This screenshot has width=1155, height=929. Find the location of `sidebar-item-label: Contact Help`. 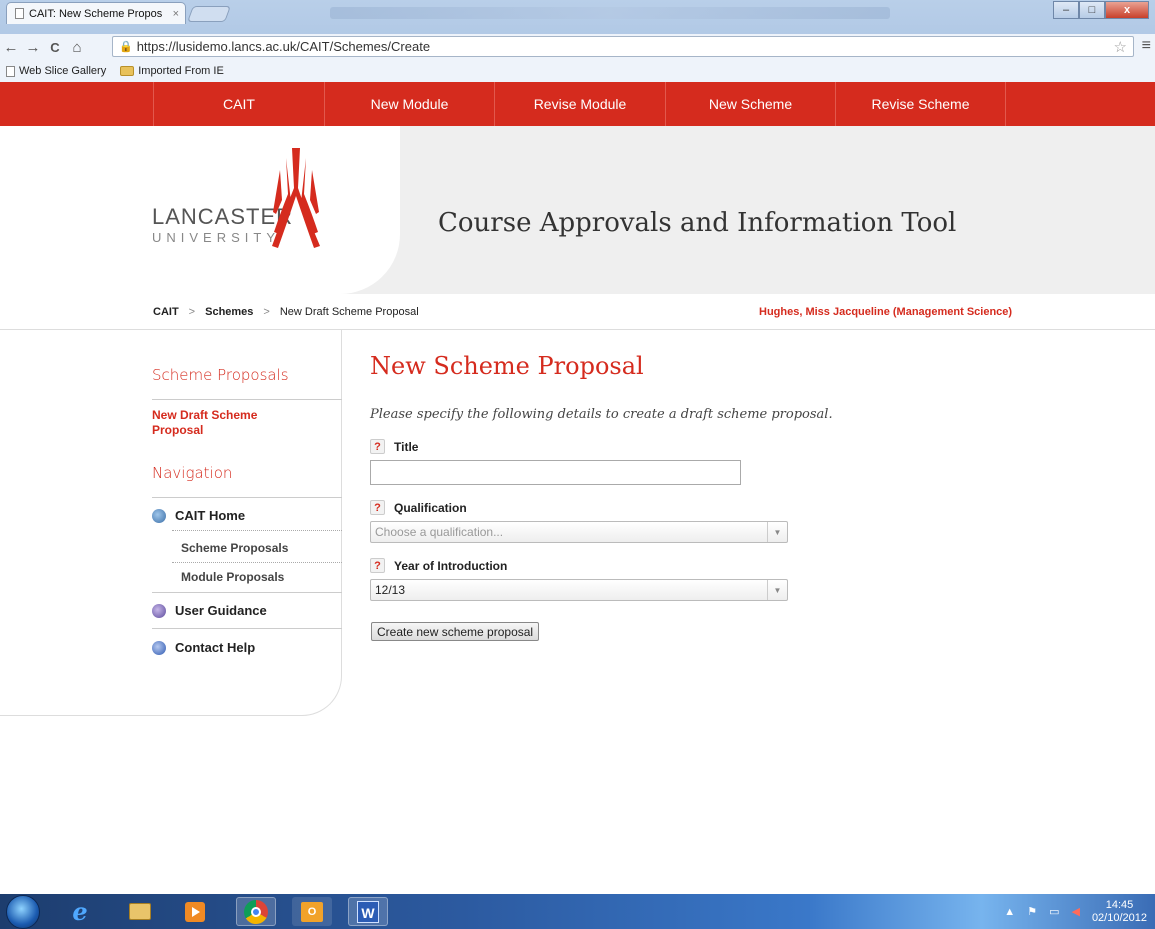

sidebar-item-label: Contact Help is located at coordinates (215, 647).